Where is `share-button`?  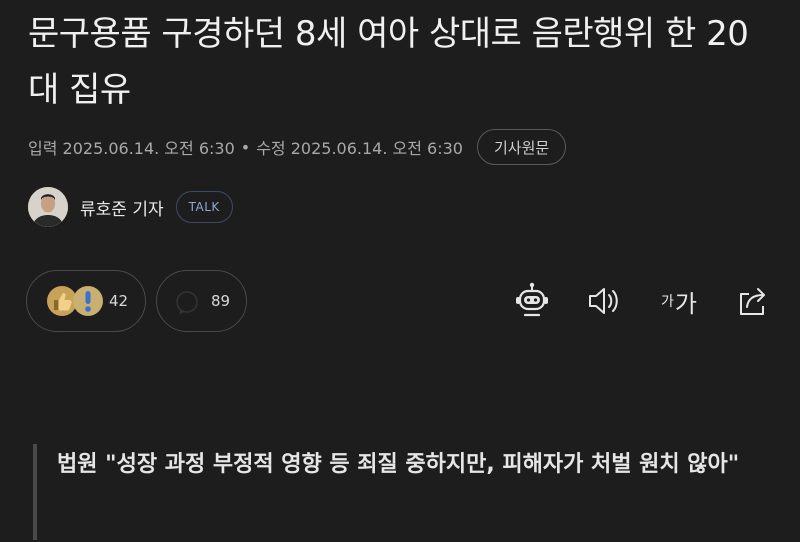 share-button is located at coordinates (753, 301).